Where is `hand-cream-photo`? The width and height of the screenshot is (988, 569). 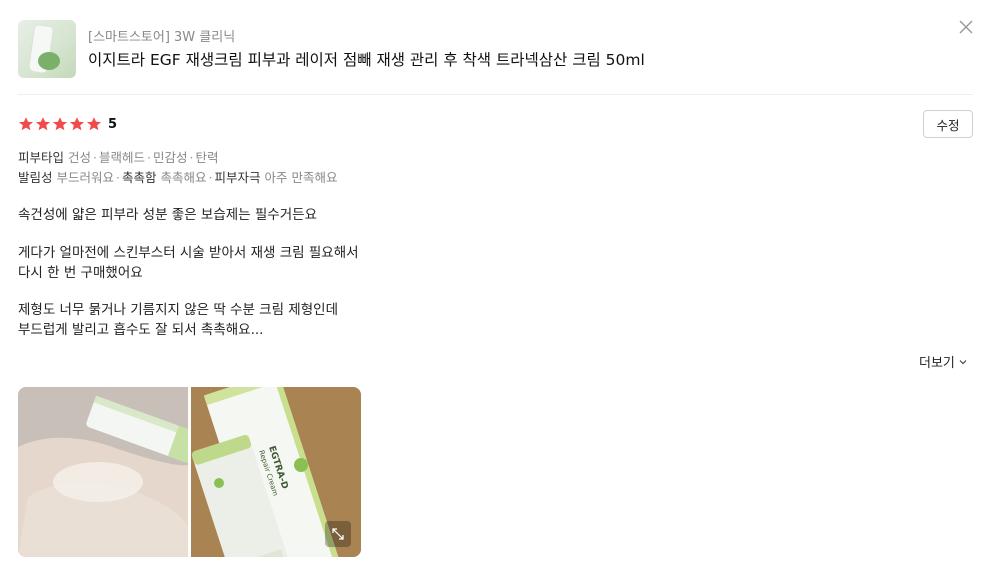 hand-cream-photo is located at coordinates (103, 472).